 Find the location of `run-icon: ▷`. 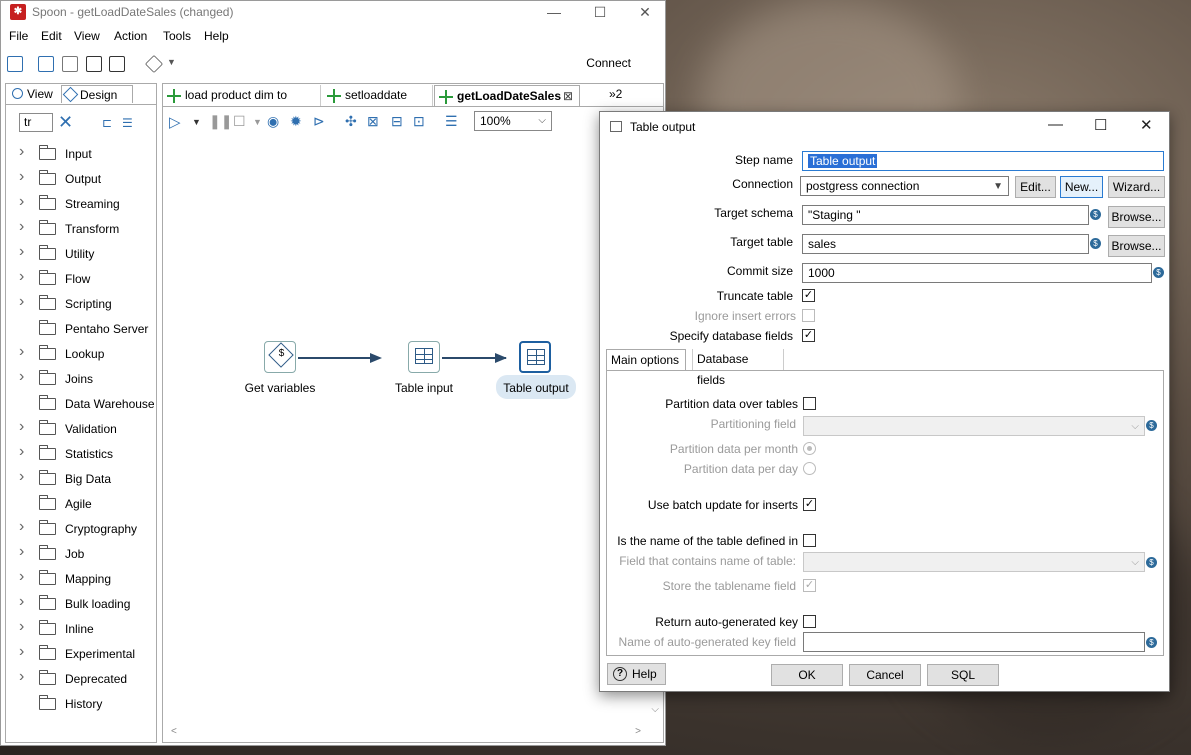

run-icon: ▷ is located at coordinates (177, 122).